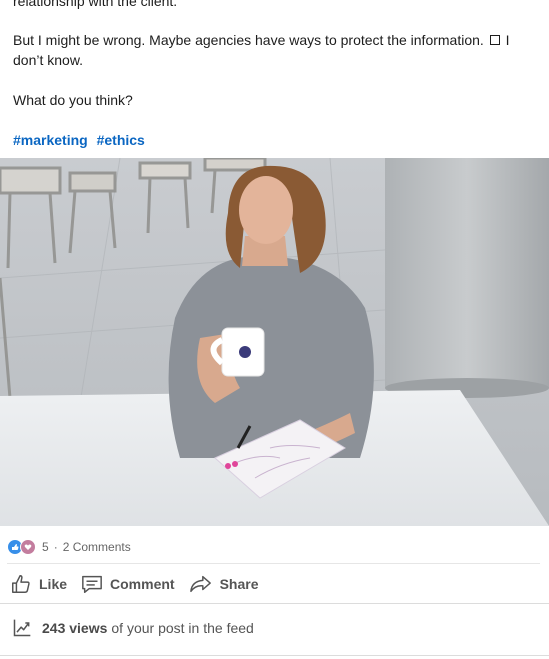 The image size is (549, 659). I want to click on heart-reaction-icon, so click(28, 547).